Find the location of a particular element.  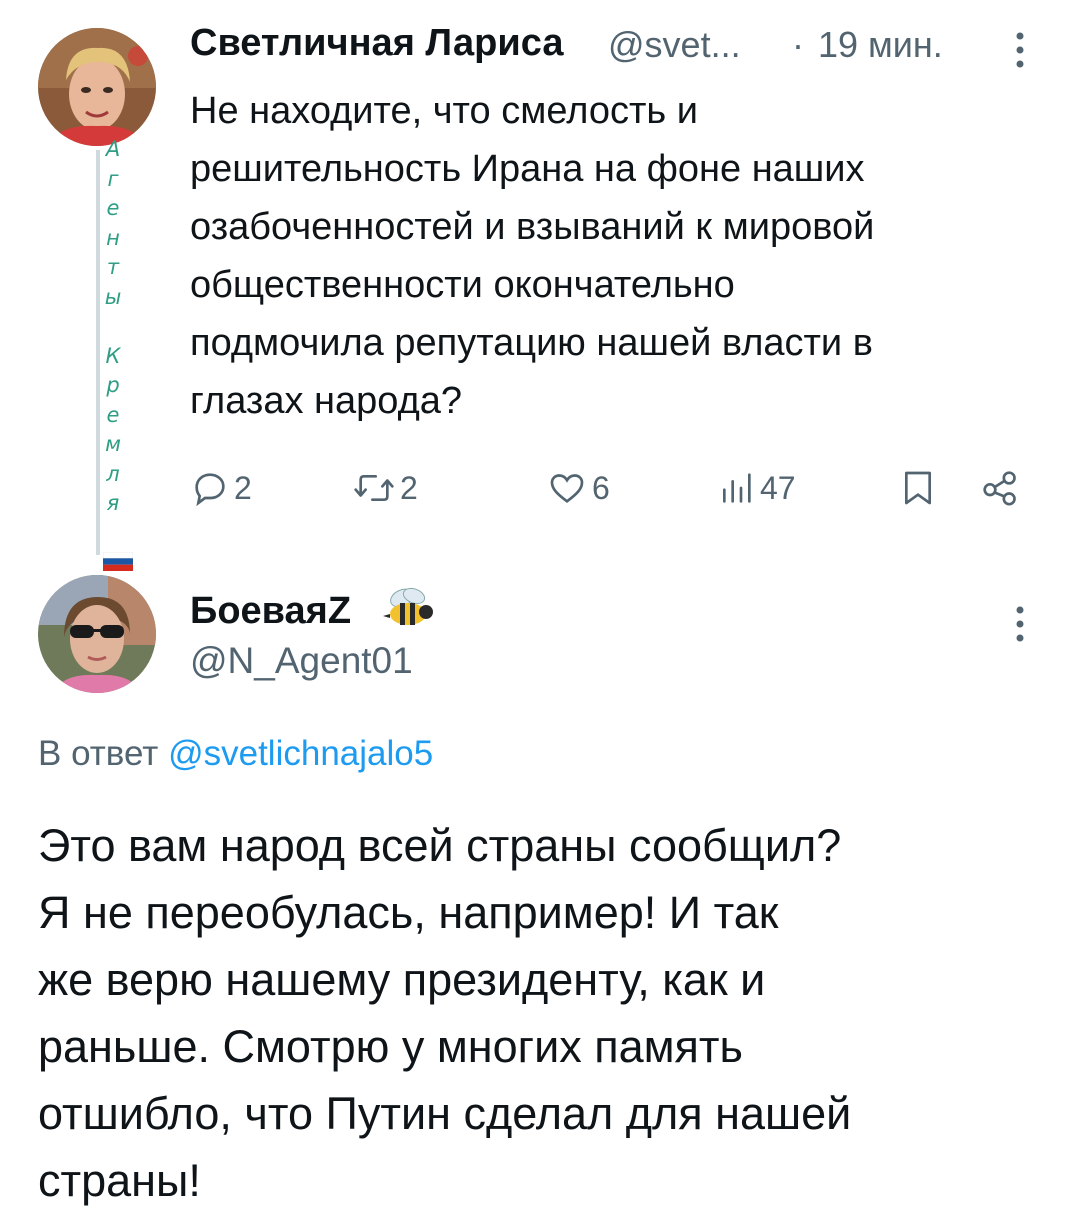

reply-count: 2 is located at coordinates (243, 487).